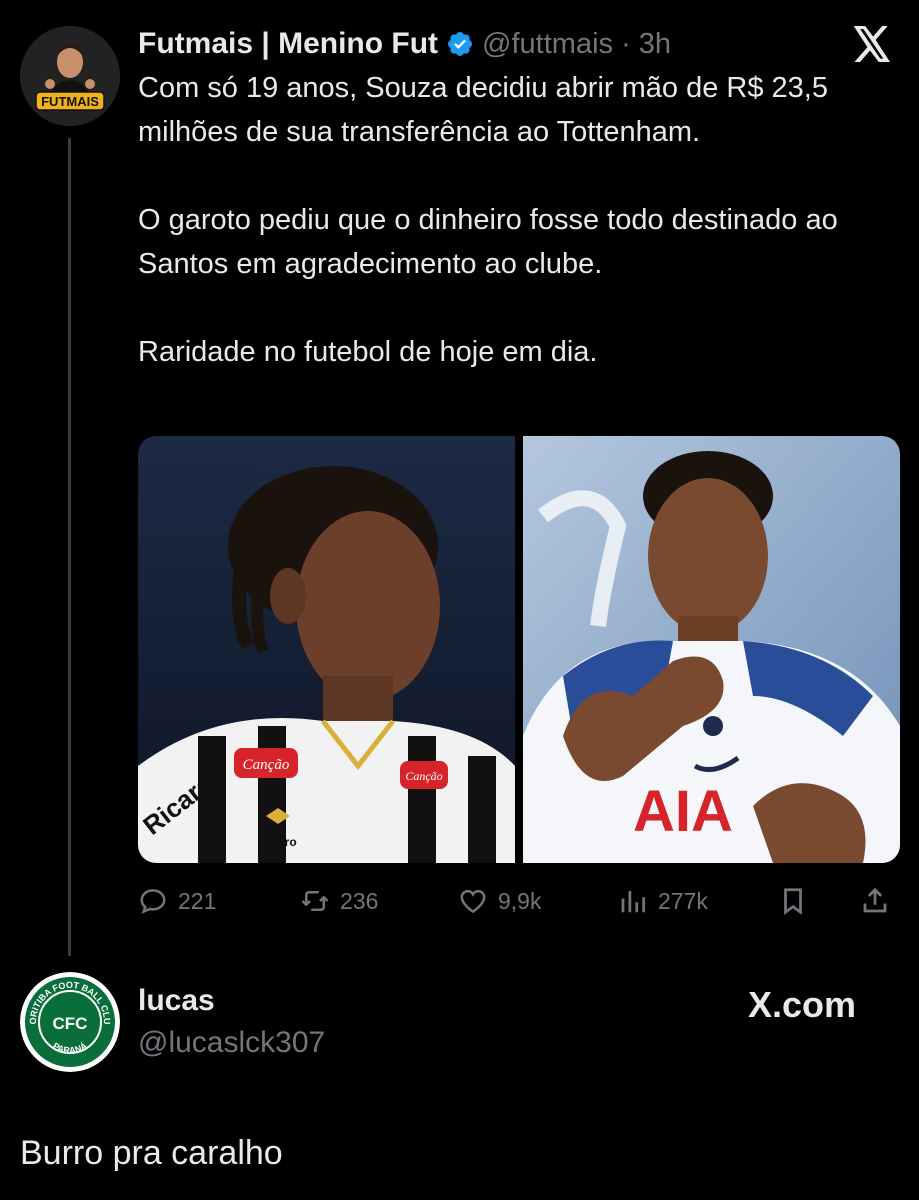  I want to click on media-image-tottenham-player: AIA, so click(711, 649).